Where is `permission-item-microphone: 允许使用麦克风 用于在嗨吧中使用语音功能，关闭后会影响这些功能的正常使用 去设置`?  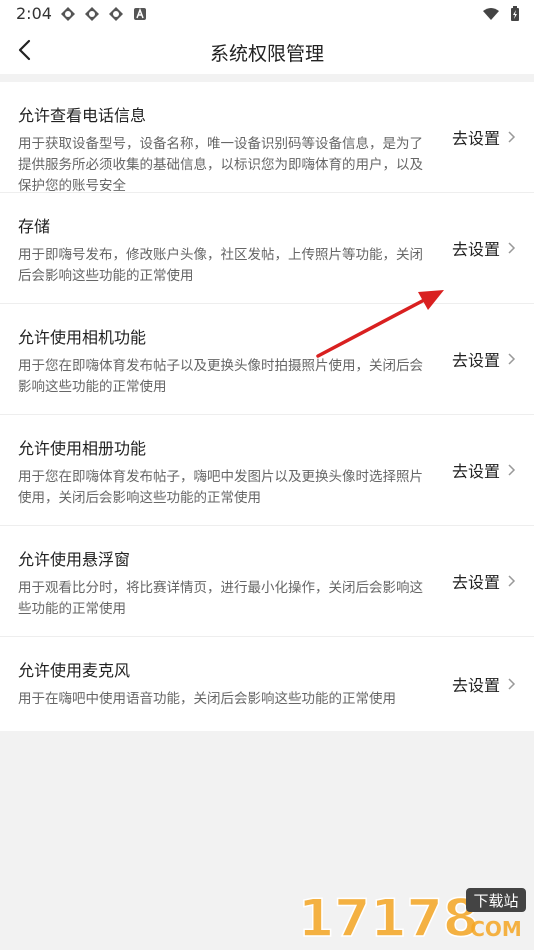
permission-item-microphone: 允许使用麦克风 用于在嗨吧中使用语音功能，关闭后会影响这些功能的正常使用 去设置 is located at coordinates (267, 684).